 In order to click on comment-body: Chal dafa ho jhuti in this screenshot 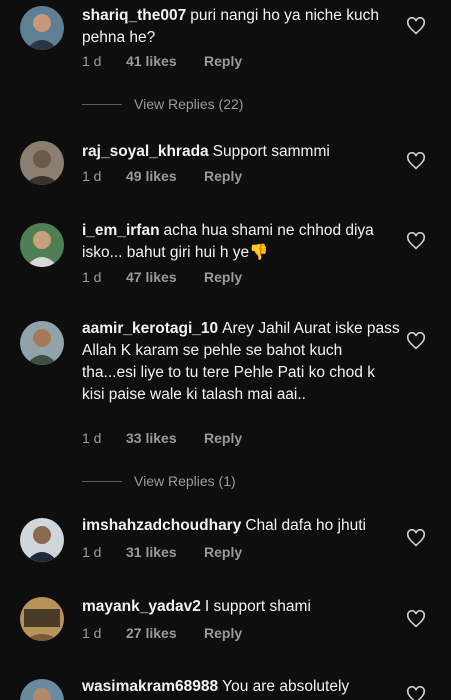, I will do `click(305, 525)`.